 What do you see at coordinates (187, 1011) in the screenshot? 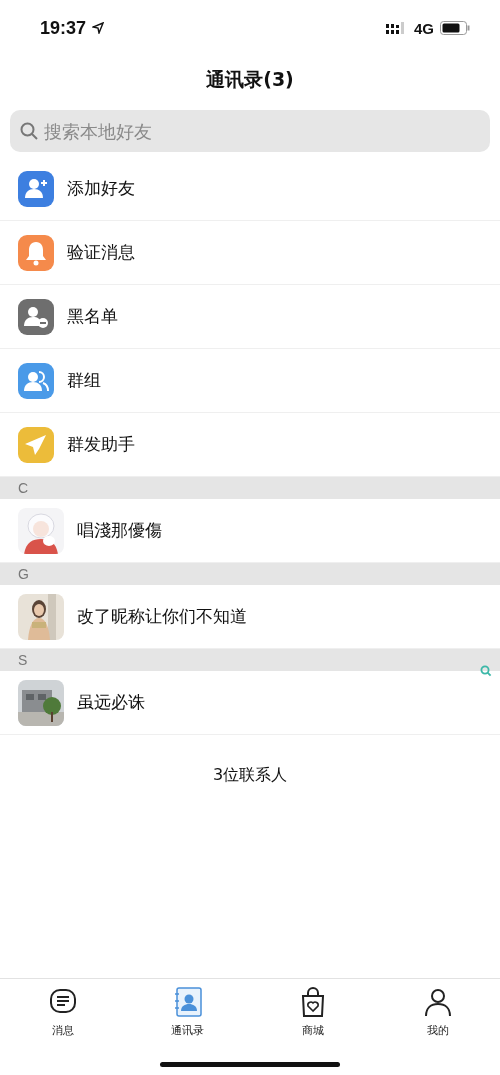
I see `tab: 通讯录` at bounding box center [187, 1011].